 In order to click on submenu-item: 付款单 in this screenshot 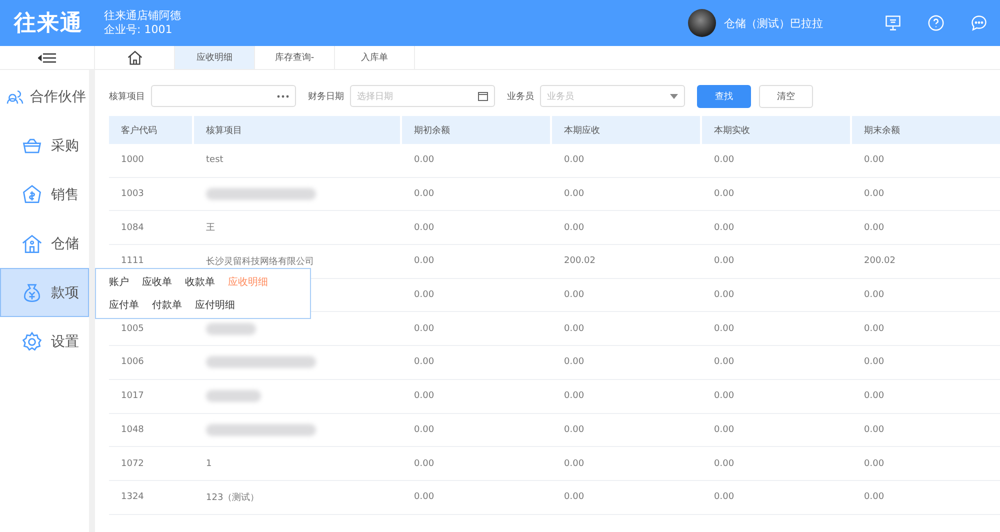, I will do `click(167, 305)`.